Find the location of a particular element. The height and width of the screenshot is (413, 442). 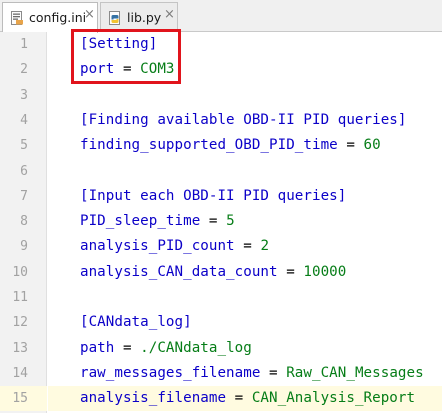

ini-section-header: [Setting] is located at coordinates (119, 44).